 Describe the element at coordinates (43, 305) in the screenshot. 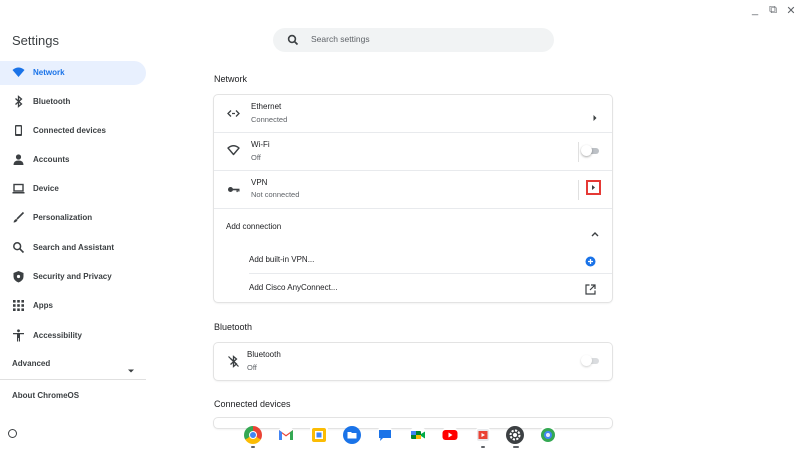

I see `sidebar-item-label: Apps` at that location.